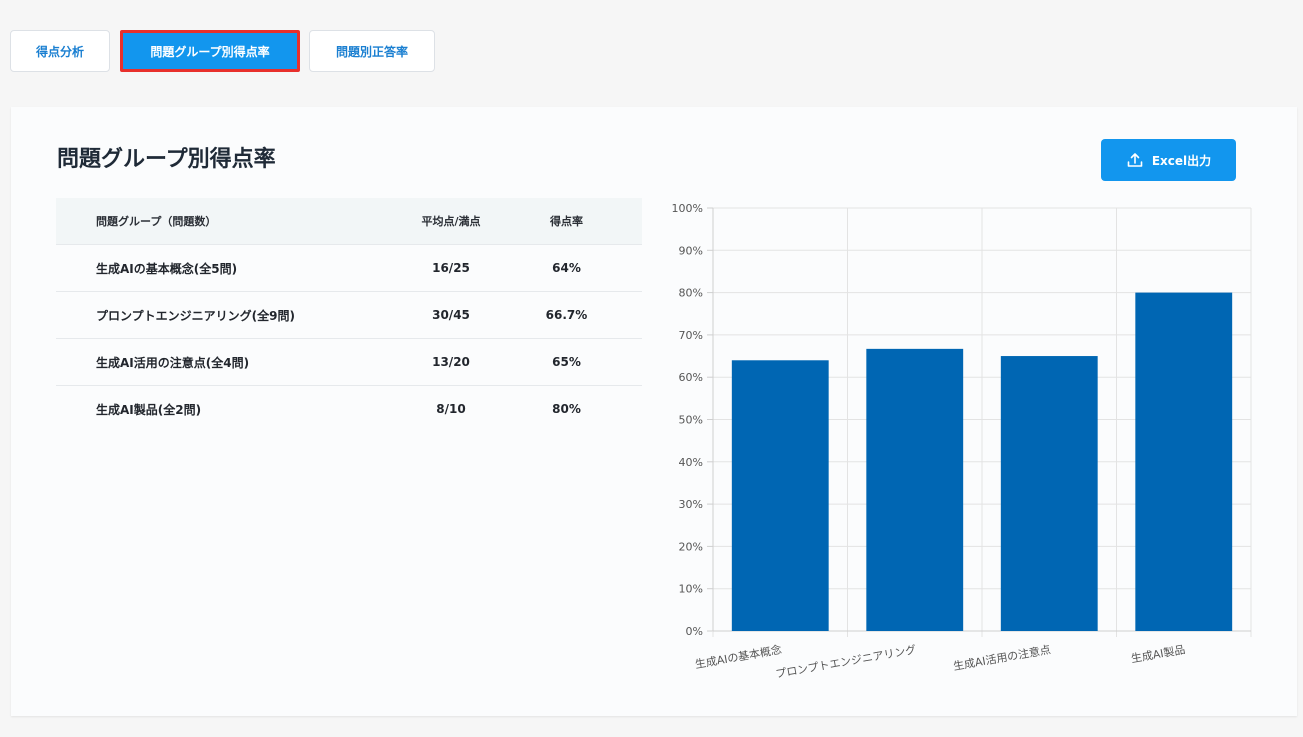  Describe the element at coordinates (173, 362) in the screenshot. I see `row-group: 生成AI活用の注意点(全4問)` at that location.